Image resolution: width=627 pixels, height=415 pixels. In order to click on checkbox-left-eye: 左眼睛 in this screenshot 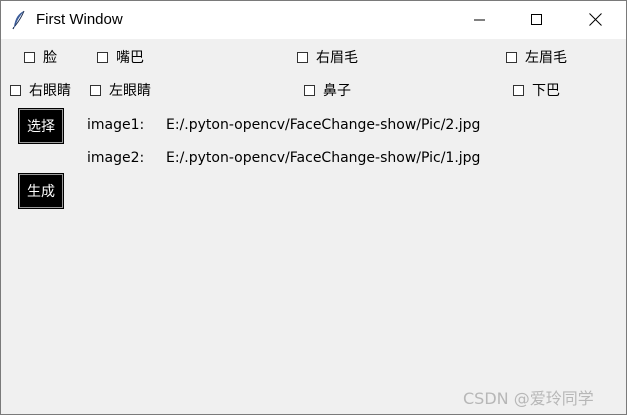, I will do `click(120, 90)`.